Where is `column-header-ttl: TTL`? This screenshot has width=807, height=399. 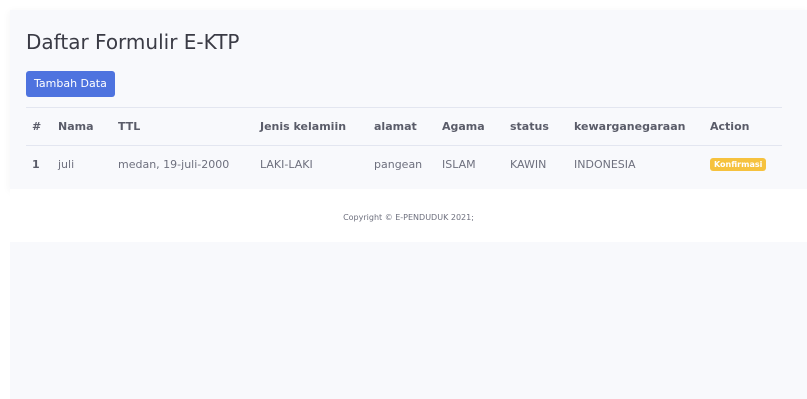 column-header-ttl: TTL is located at coordinates (183, 126).